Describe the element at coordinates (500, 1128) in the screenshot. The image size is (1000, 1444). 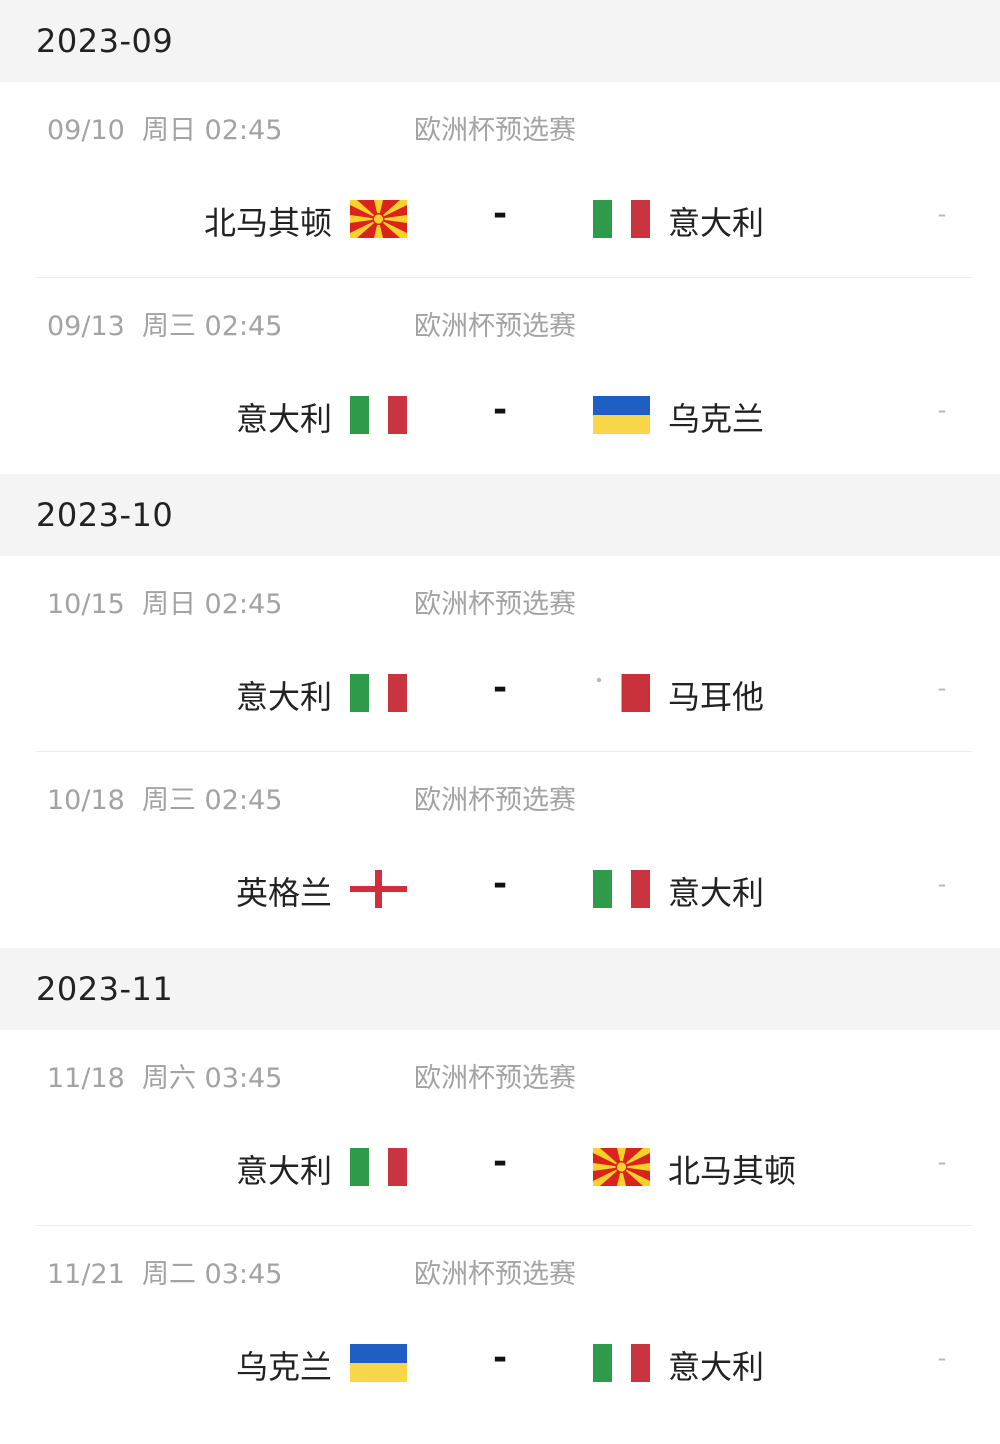
I see `match-card: 11/18 周六 03:45 欧洲杯预选赛意大利 - 北马其顿 -` at that location.